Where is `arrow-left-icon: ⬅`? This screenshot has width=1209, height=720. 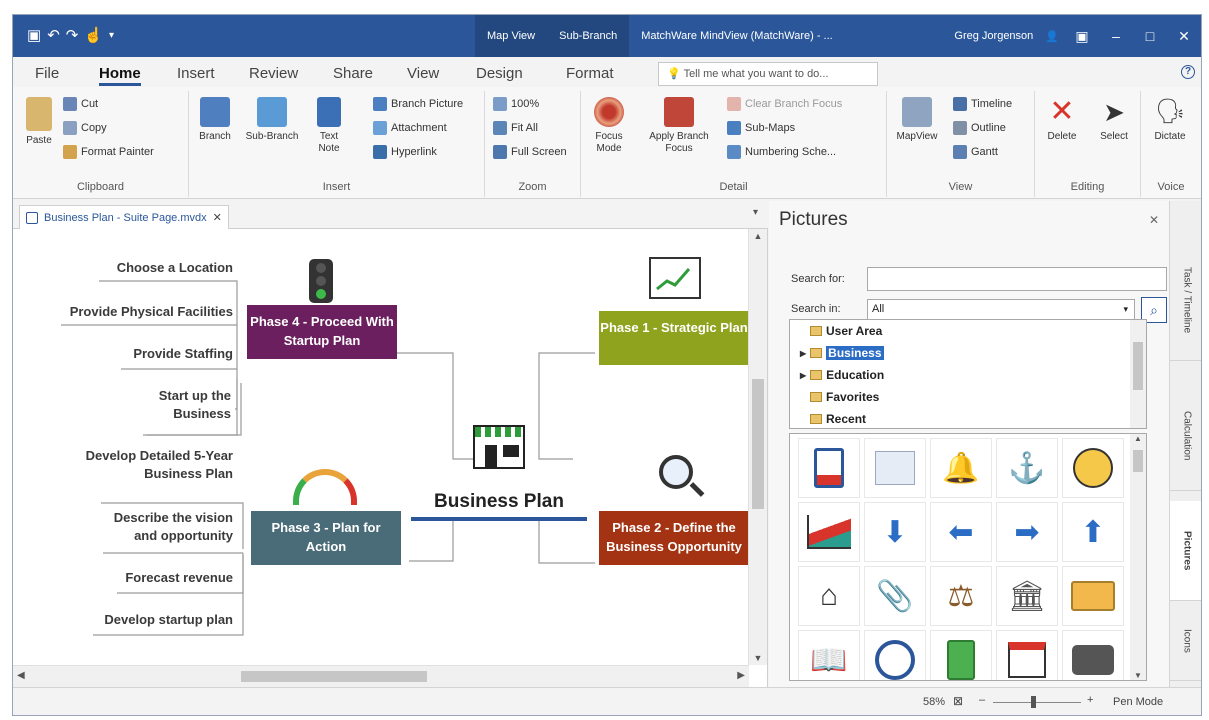 arrow-left-icon: ⬅ is located at coordinates (961, 532).